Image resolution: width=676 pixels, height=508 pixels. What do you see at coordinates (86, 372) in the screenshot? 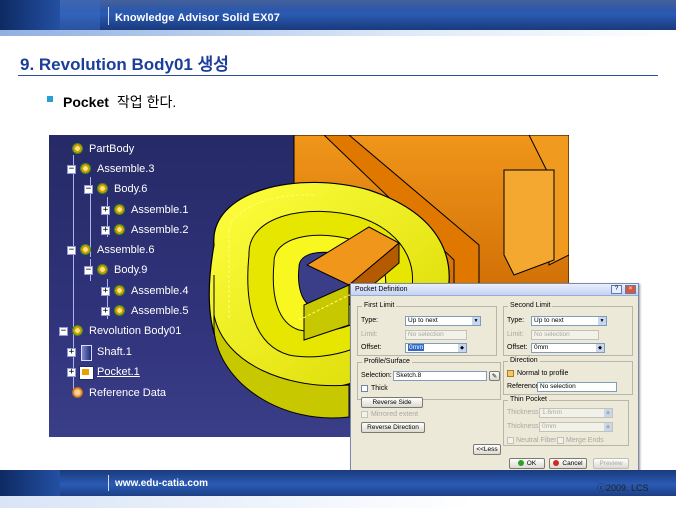
I see `pocket-icon` at bounding box center [86, 372].